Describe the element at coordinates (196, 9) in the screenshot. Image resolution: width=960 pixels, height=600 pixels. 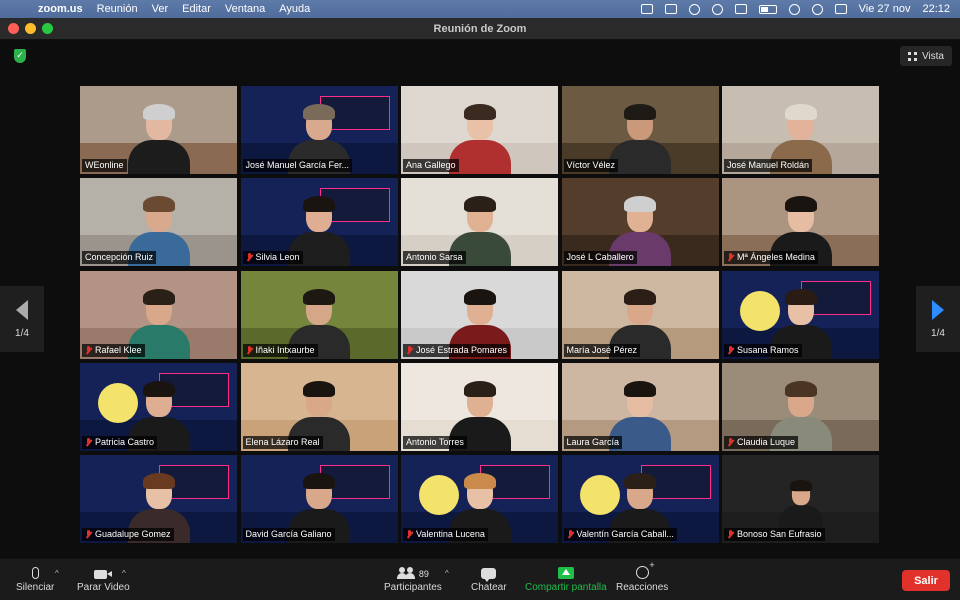
I see `menu-editar: Editar` at that location.